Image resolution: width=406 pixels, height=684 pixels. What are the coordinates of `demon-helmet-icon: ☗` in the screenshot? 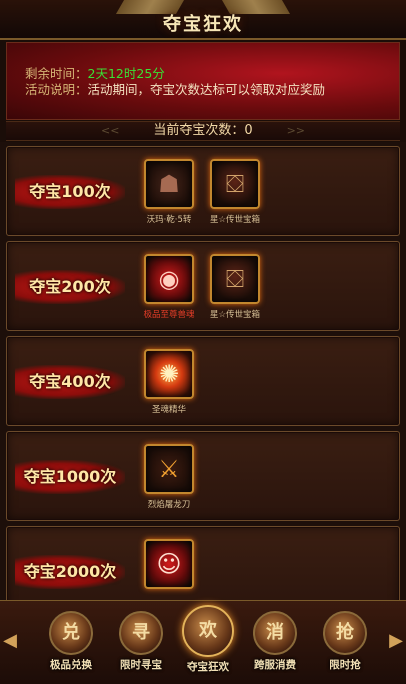 It's located at (169, 184).